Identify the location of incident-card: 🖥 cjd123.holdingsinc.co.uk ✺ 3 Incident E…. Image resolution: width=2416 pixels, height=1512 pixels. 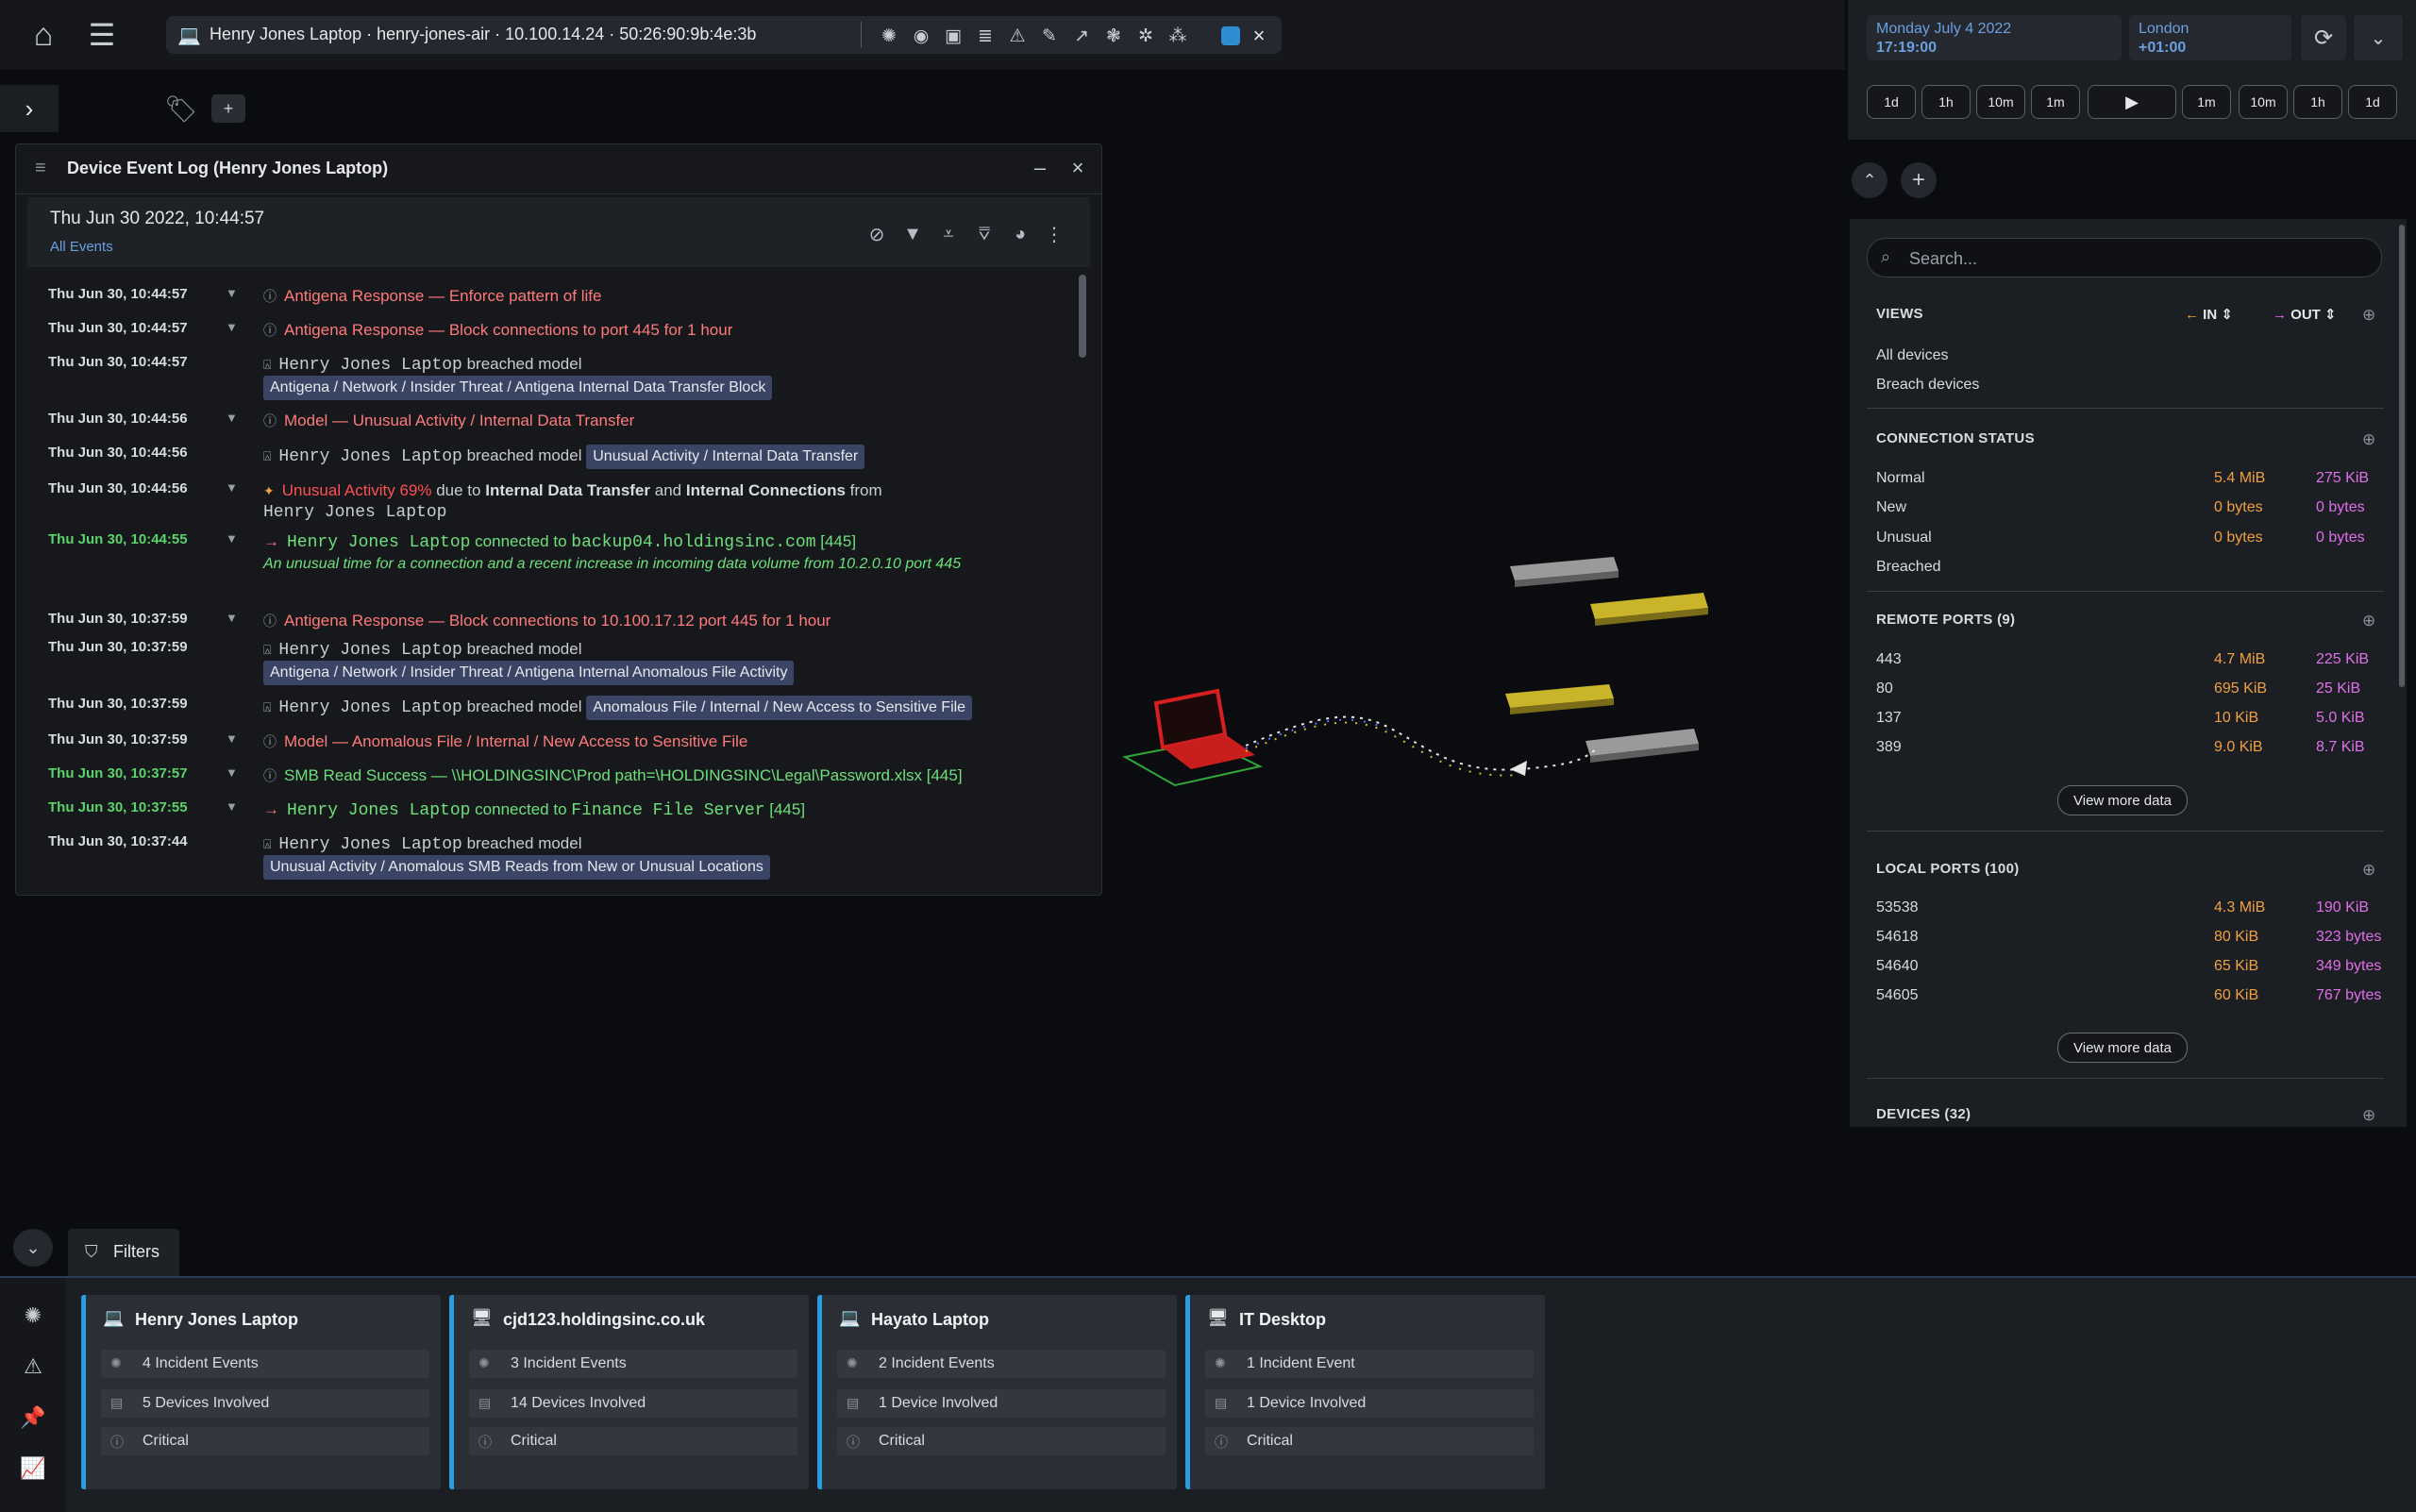
(629, 1392).